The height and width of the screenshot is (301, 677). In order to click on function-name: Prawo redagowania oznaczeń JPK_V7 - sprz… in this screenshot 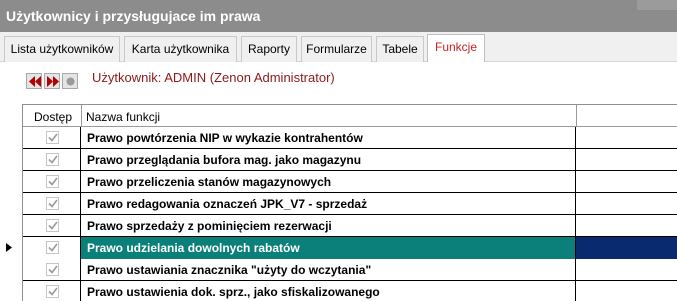, I will do `click(227, 204)`.